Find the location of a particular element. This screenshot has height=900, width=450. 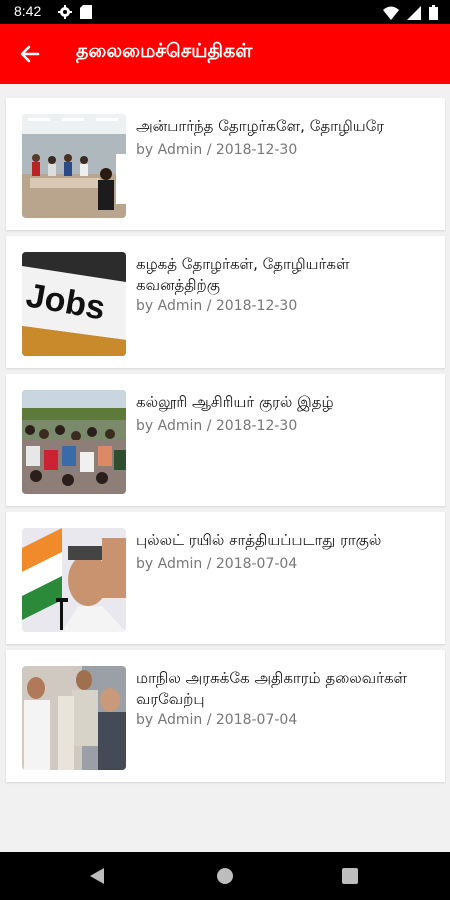

settings-icon is located at coordinates (65, 12).